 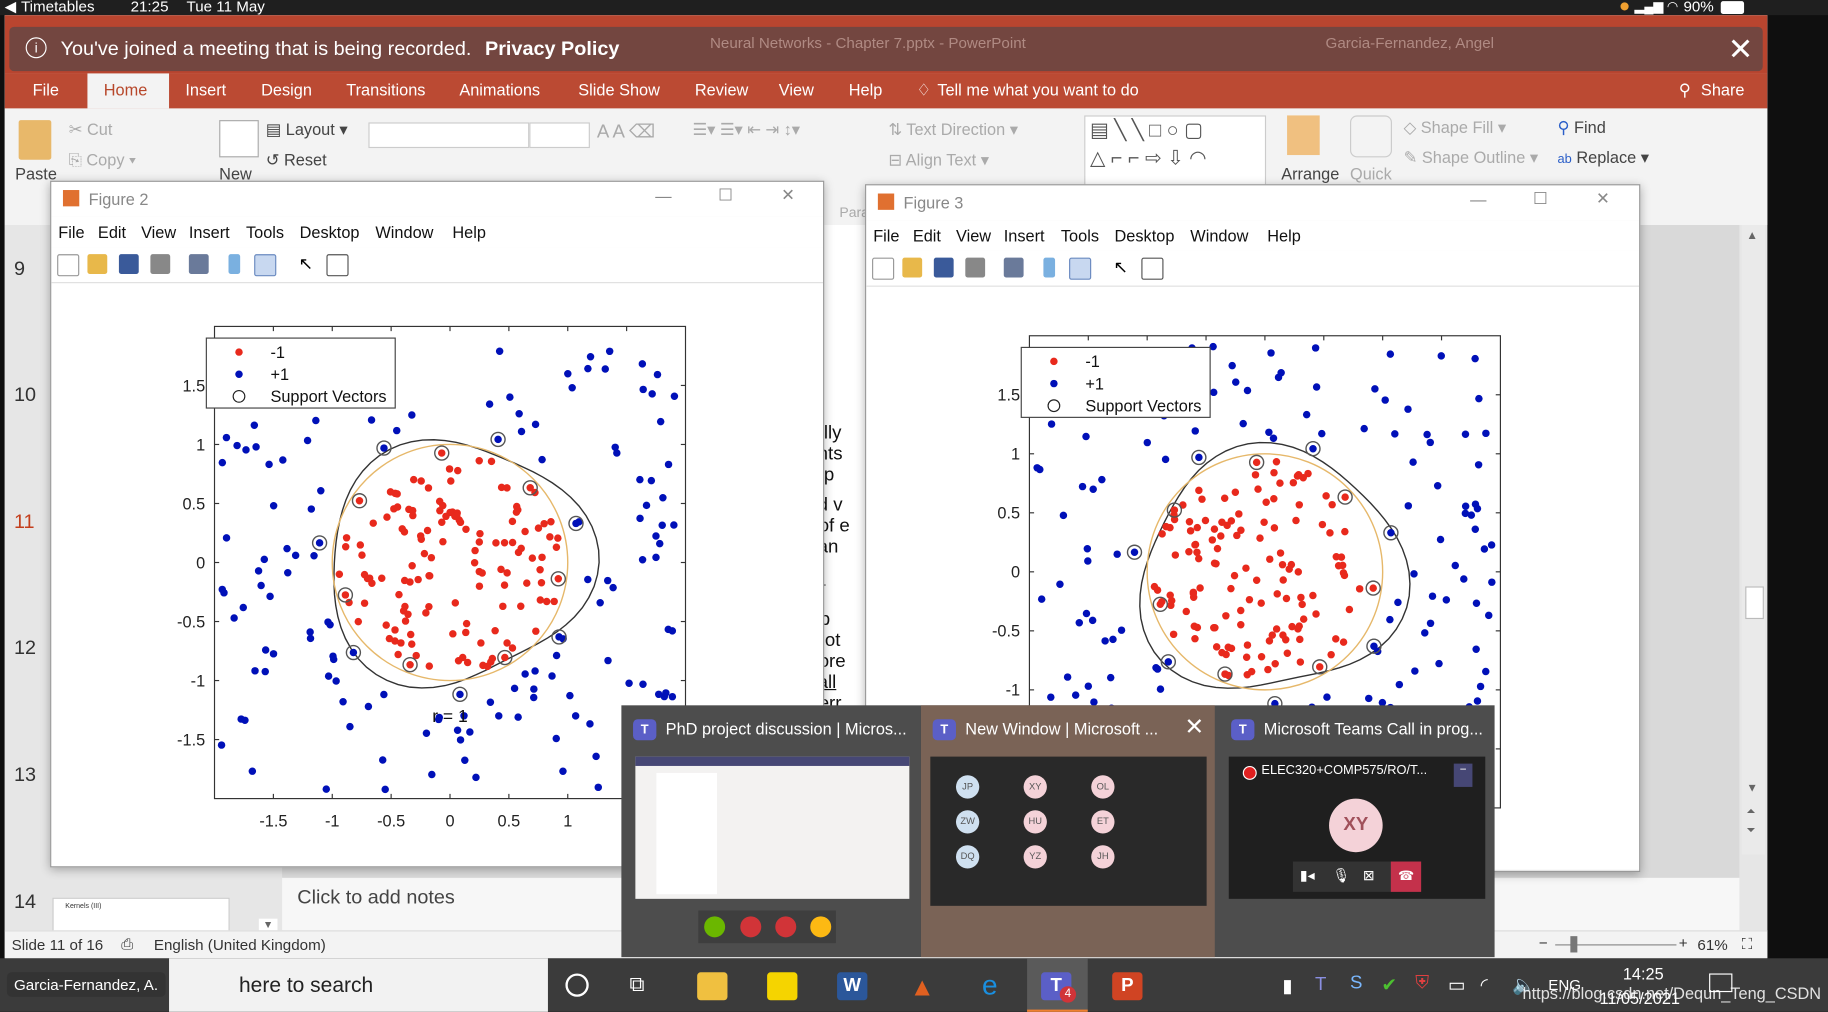 What do you see at coordinates (102, 160) in the screenshot?
I see `copy-button: ⎘ Copy ▾` at bounding box center [102, 160].